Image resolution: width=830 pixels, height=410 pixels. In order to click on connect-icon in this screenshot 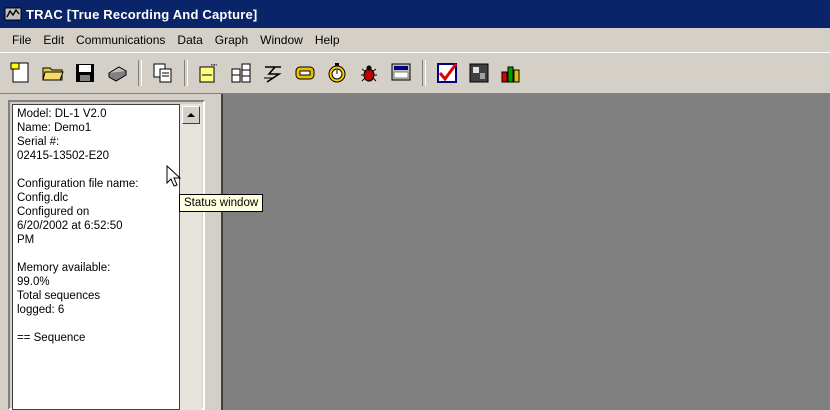, I will do `click(305, 73)`.